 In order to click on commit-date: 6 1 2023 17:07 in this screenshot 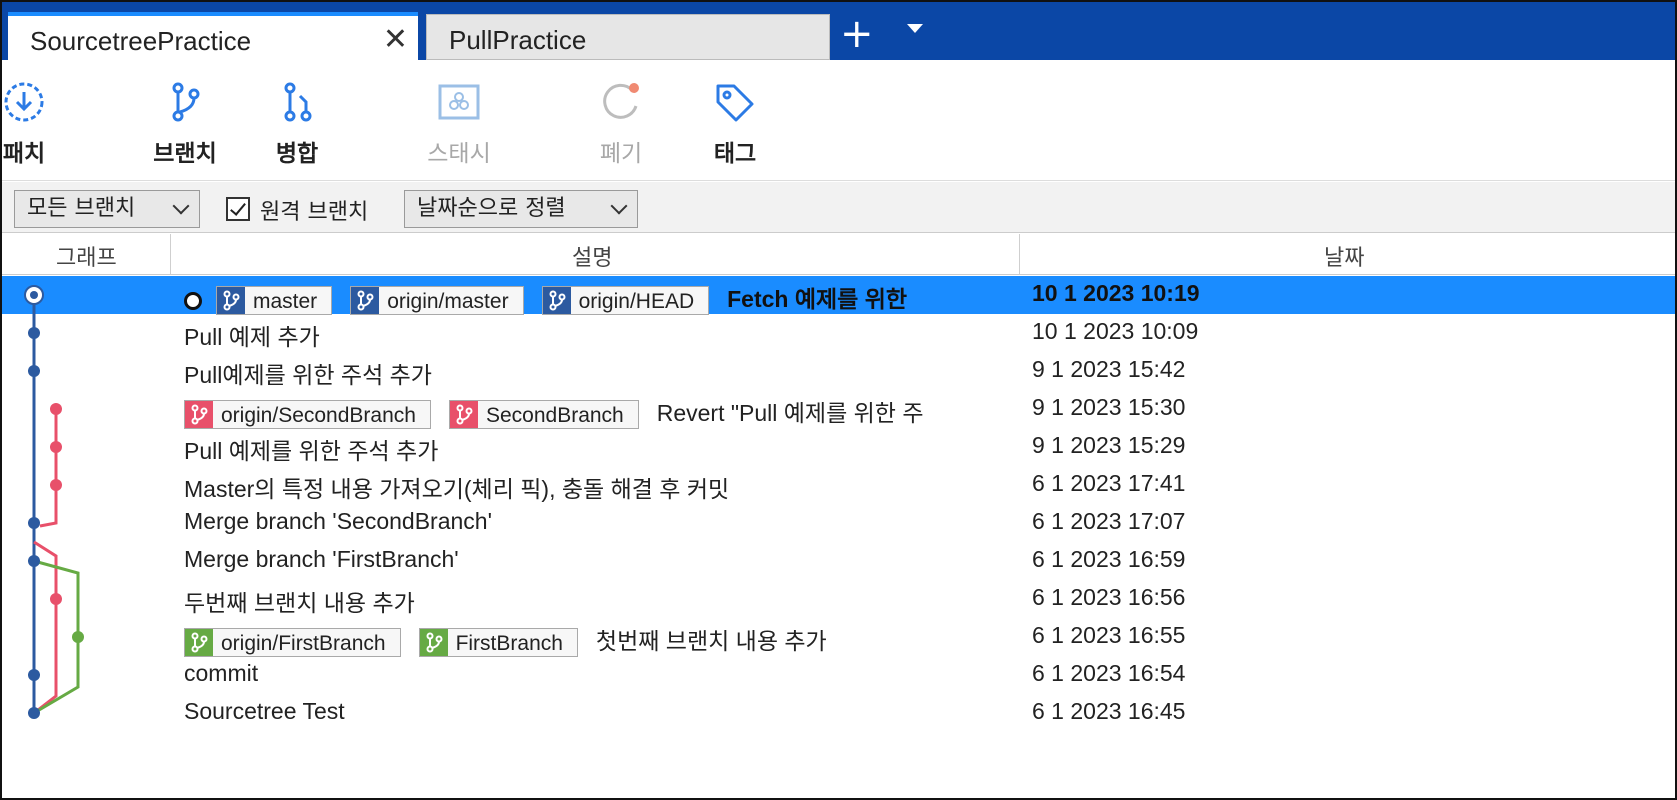, I will do `click(1109, 521)`.